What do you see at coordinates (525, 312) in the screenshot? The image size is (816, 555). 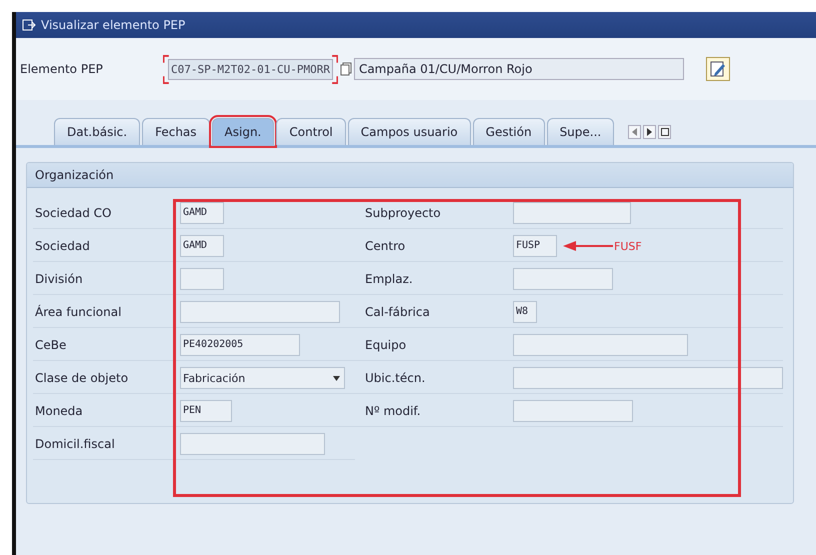 I see `input-field: W8` at bounding box center [525, 312].